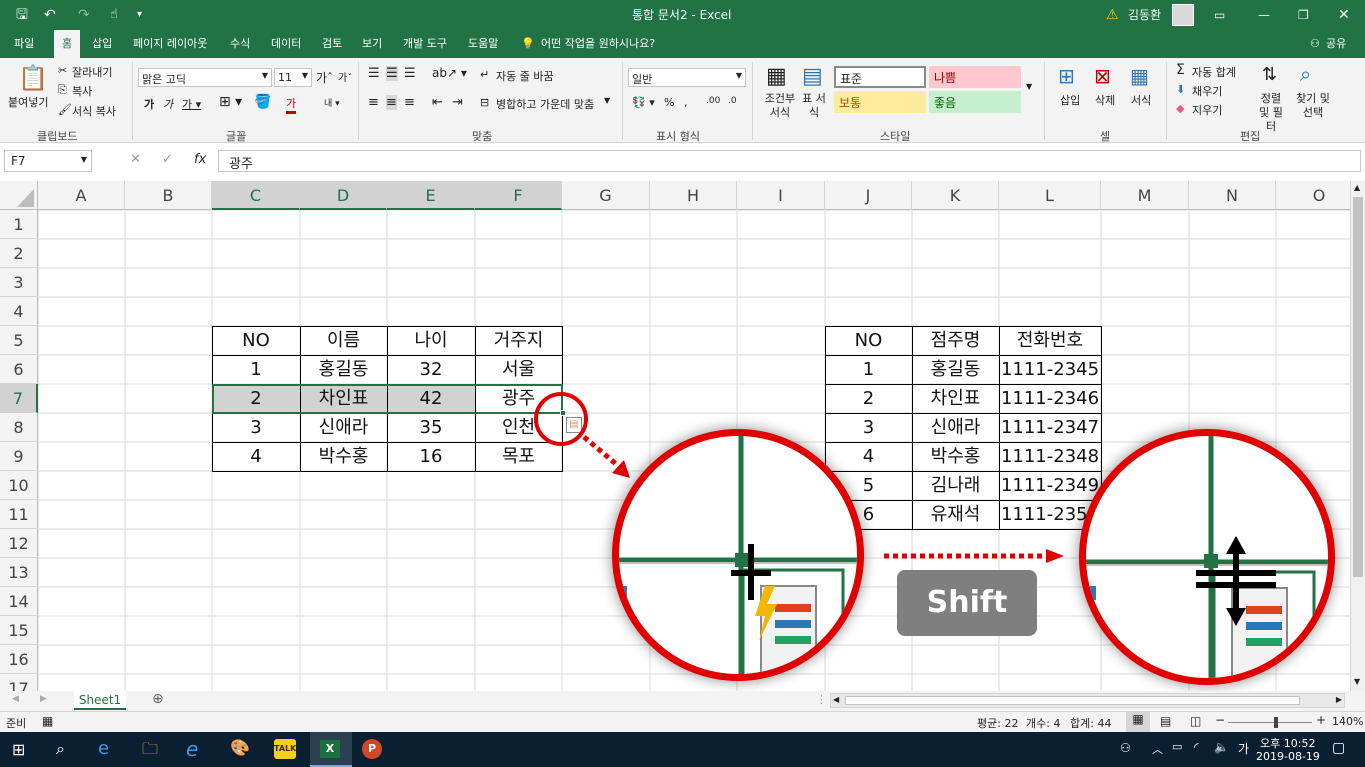 The width and height of the screenshot is (1365, 767). What do you see at coordinates (1139, 76) in the screenshot?
I see `format-cells-icon: ▦` at bounding box center [1139, 76].